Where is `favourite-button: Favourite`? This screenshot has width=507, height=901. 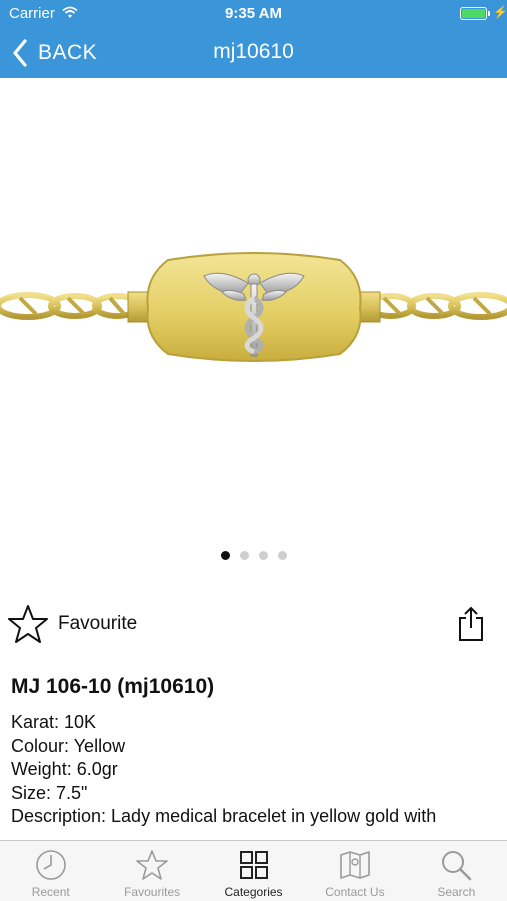 favourite-button: Favourite is located at coordinates (72, 624).